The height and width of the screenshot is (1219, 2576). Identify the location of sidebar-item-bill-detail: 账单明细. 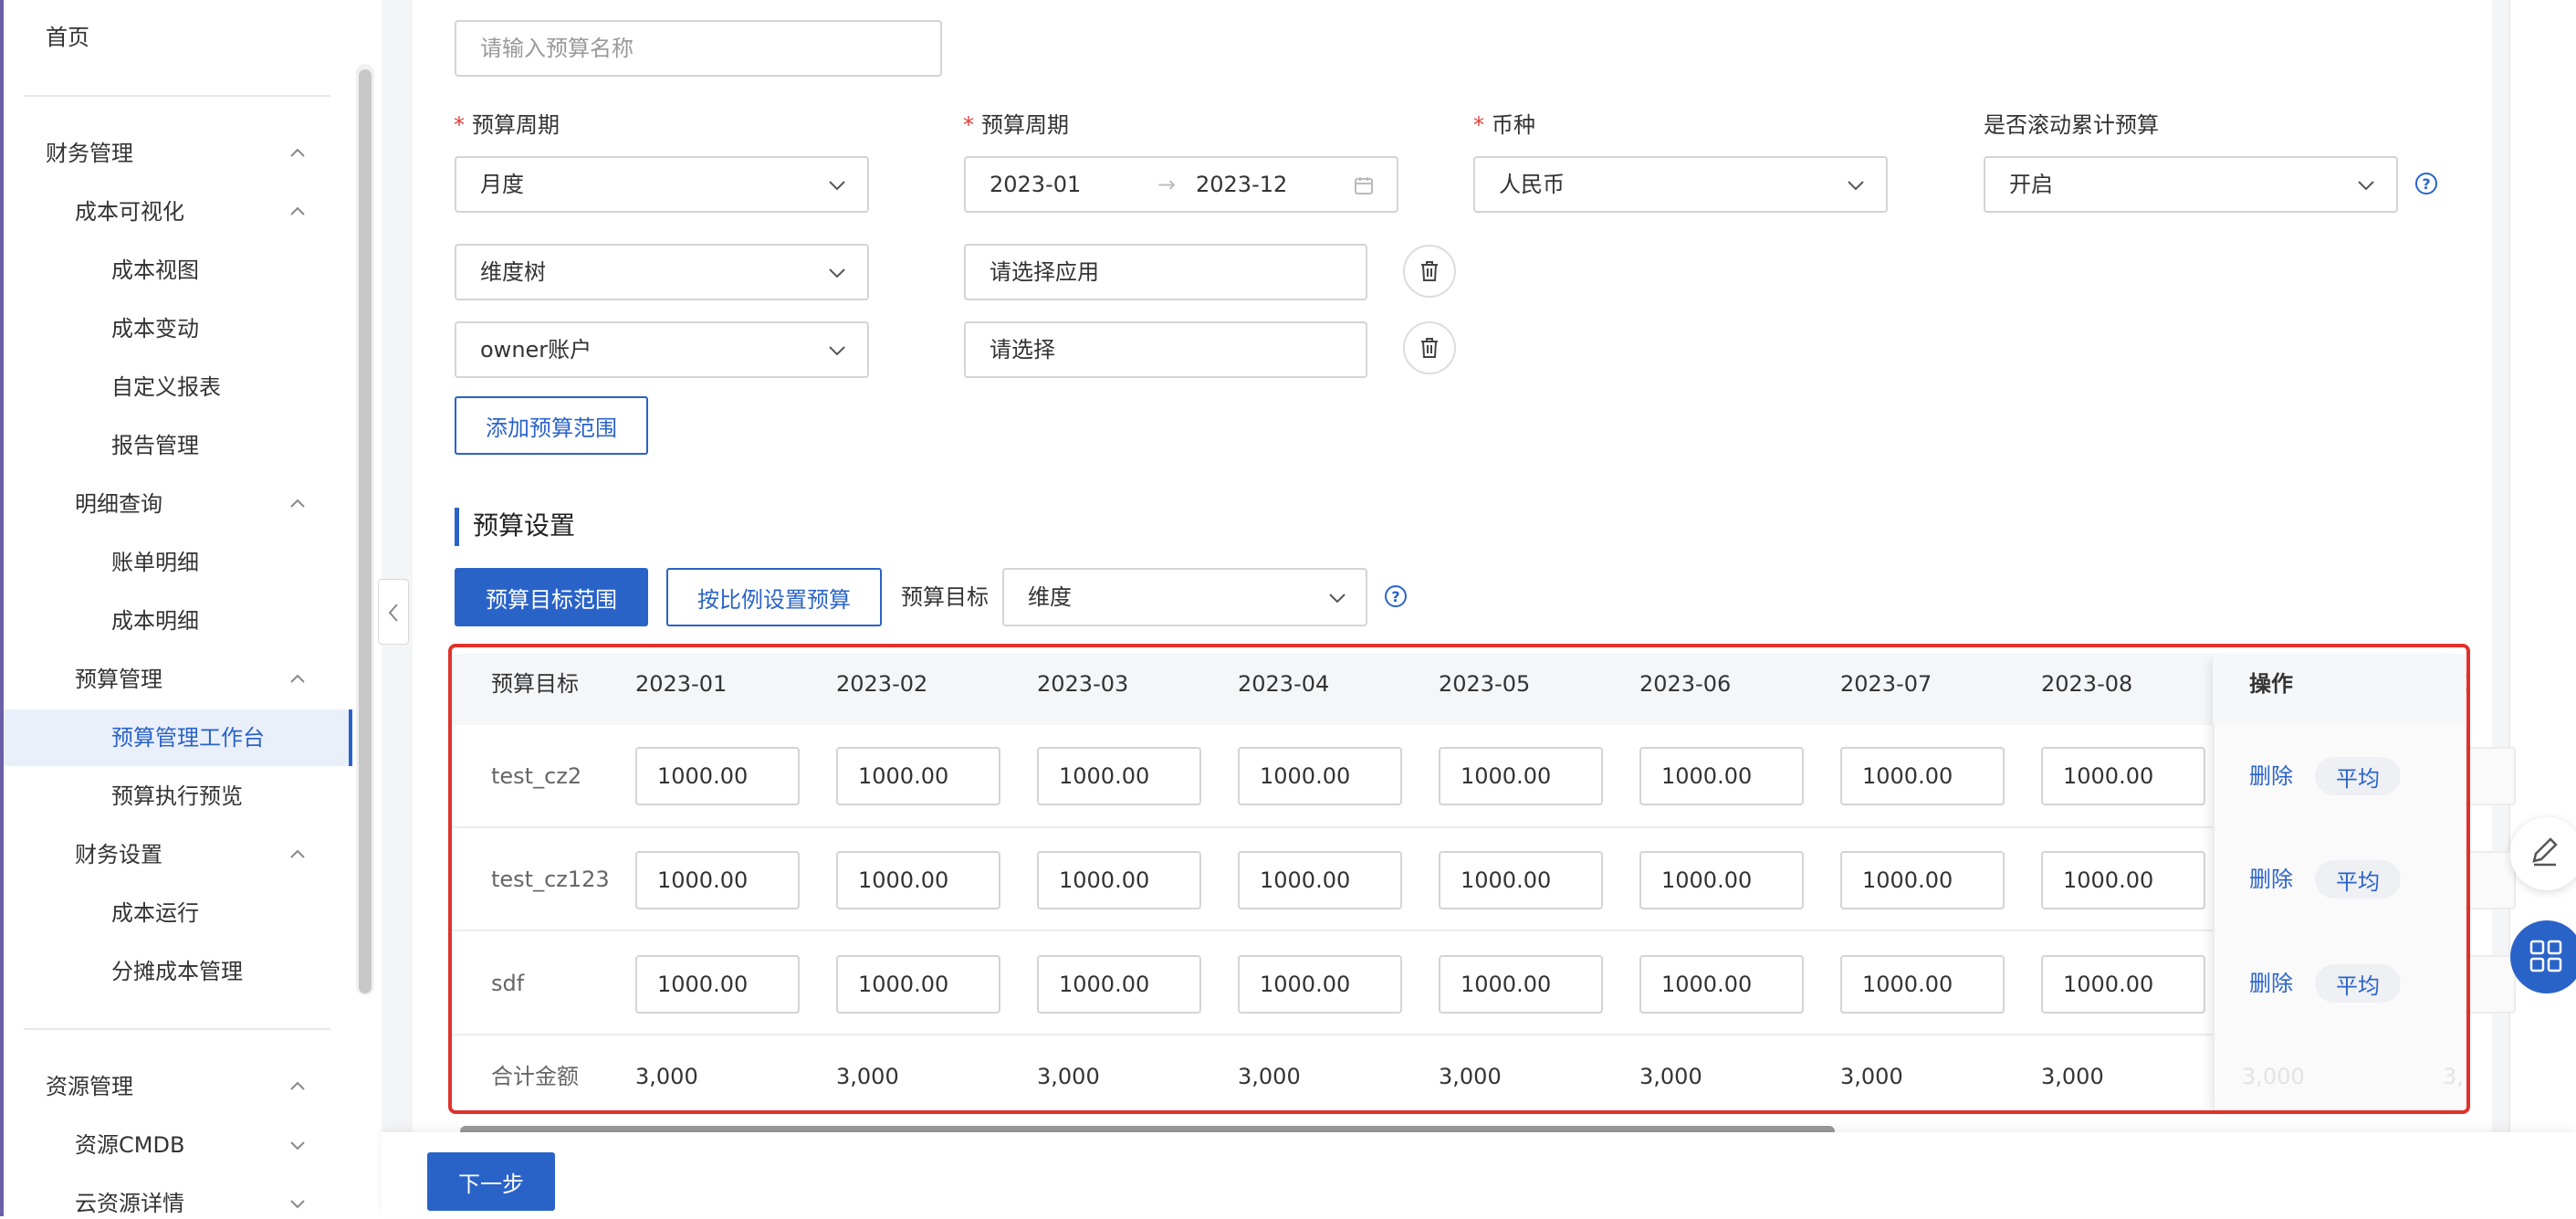
(155, 562).